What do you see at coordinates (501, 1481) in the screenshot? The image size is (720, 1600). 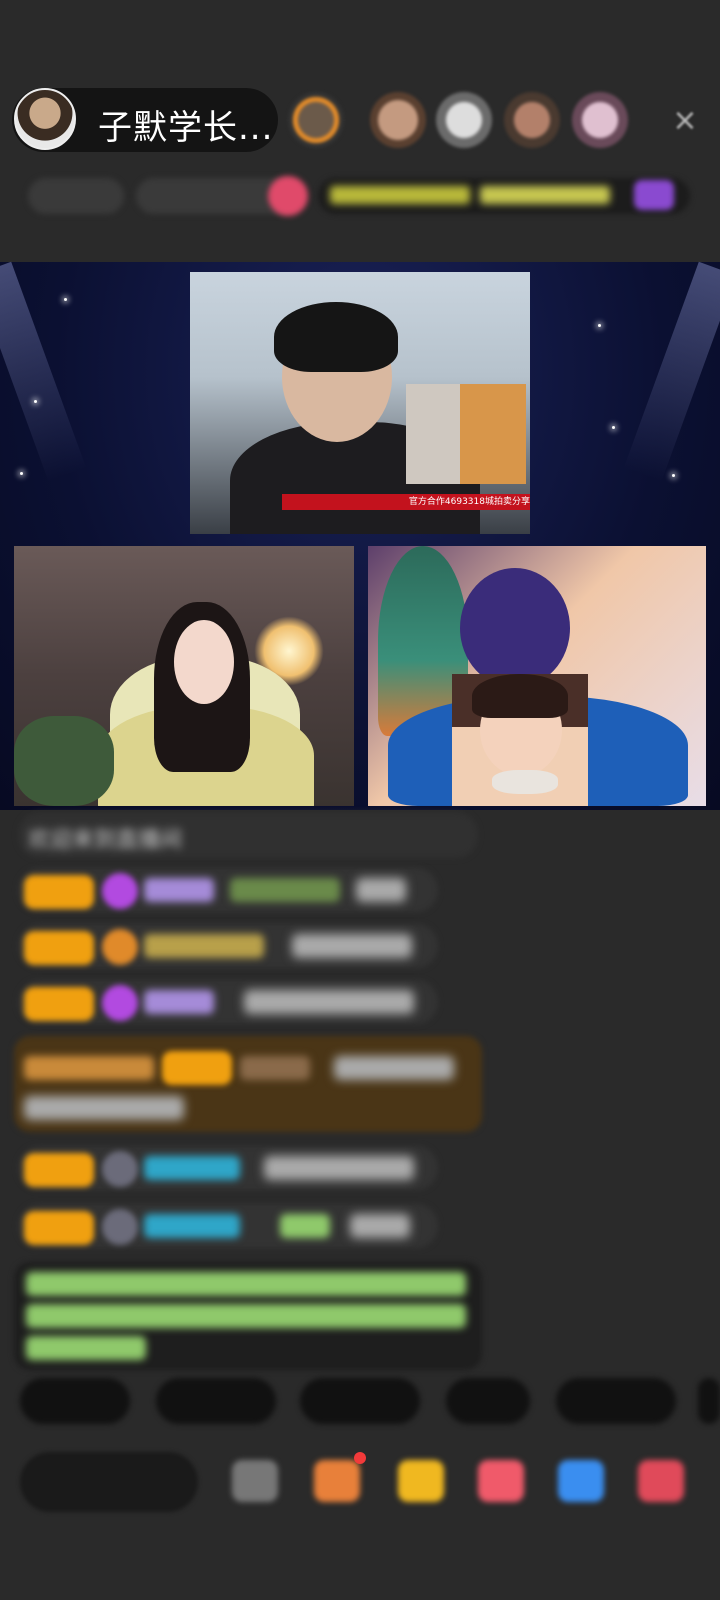 I see `wish-icon` at bounding box center [501, 1481].